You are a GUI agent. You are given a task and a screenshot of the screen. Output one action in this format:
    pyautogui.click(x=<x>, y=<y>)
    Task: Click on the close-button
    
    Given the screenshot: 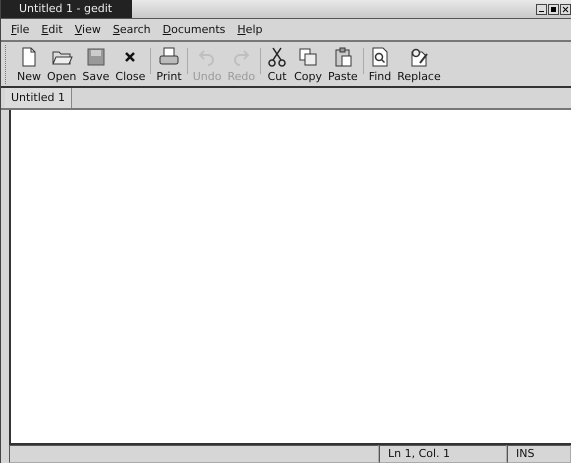 What is the action you would take?
    pyautogui.click(x=565, y=9)
    